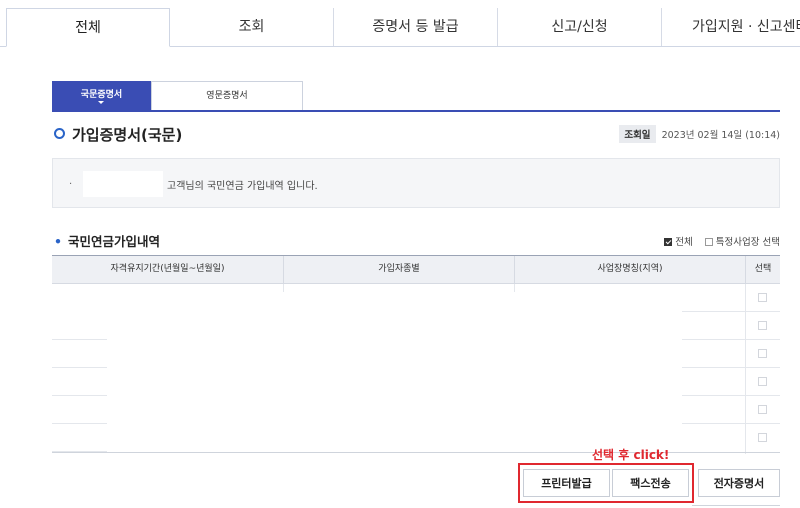  What do you see at coordinates (123, 184) in the screenshot?
I see `masked-name` at bounding box center [123, 184].